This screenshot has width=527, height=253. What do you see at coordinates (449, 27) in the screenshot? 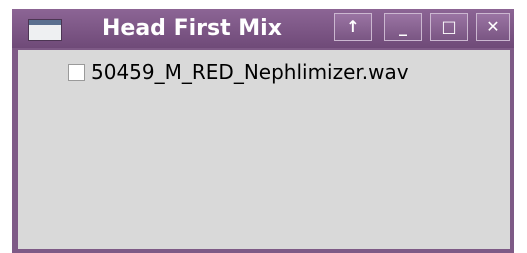
I see `maximize-button: □` at bounding box center [449, 27].